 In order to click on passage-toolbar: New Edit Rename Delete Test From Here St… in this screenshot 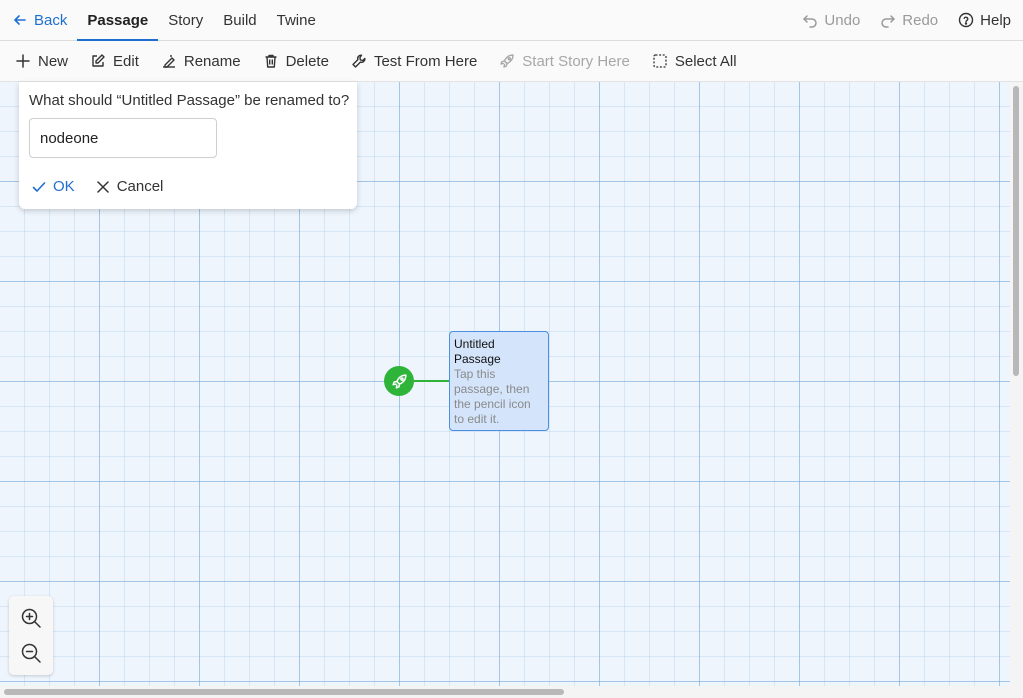, I will do `click(511, 61)`.